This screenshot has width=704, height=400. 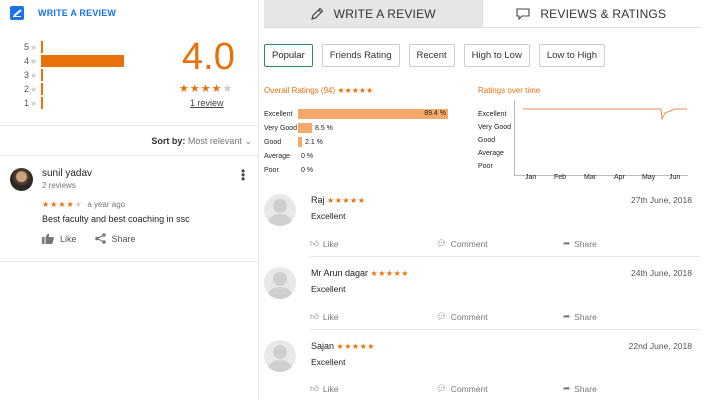 What do you see at coordinates (67, 173) in the screenshot?
I see `reviewer-name: sunil yadav` at bounding box center [67, 173].